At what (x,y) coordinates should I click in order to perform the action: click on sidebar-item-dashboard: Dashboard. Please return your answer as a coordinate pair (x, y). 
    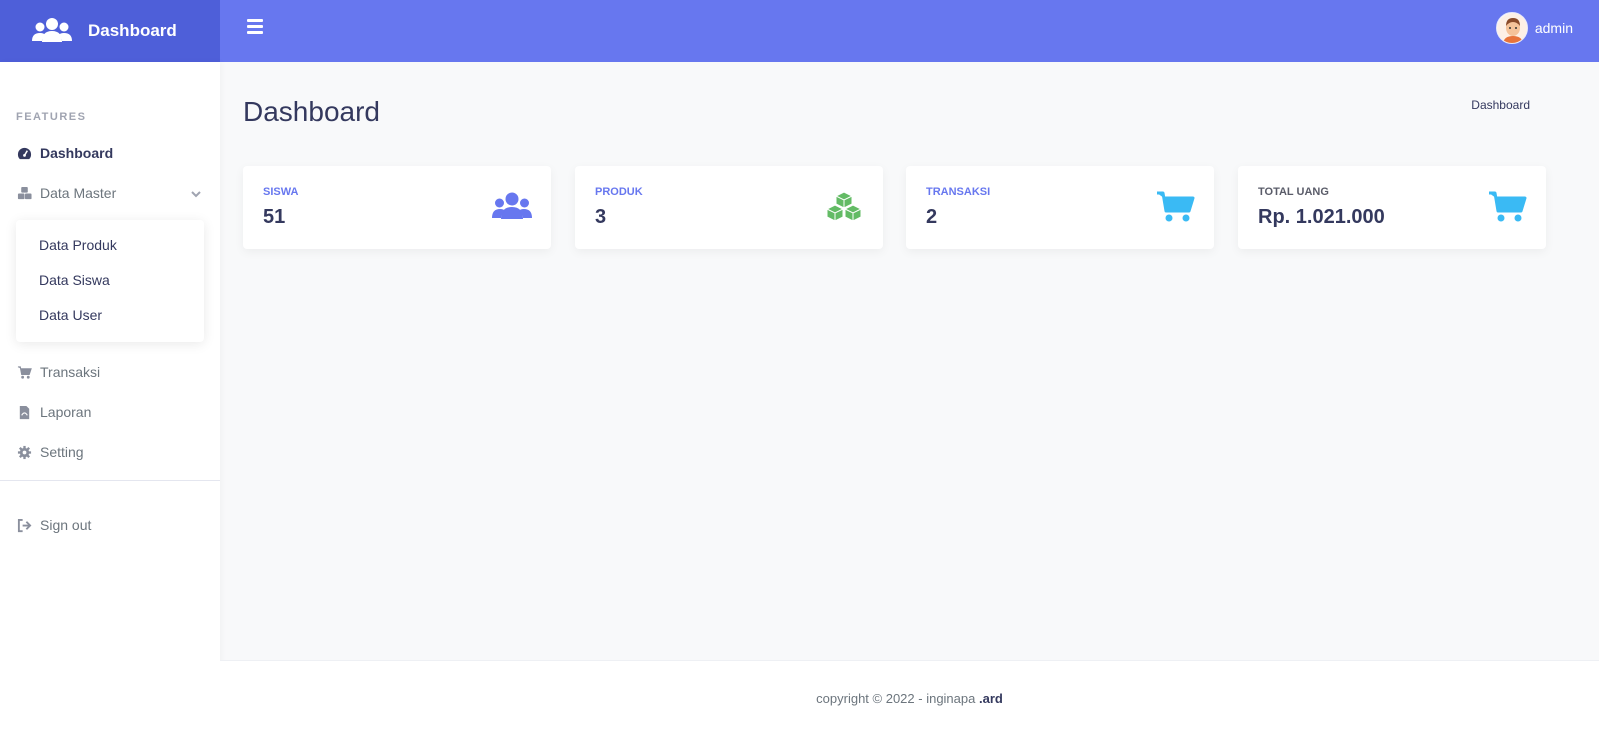
    Looking at the image, I should click on (111, 153).